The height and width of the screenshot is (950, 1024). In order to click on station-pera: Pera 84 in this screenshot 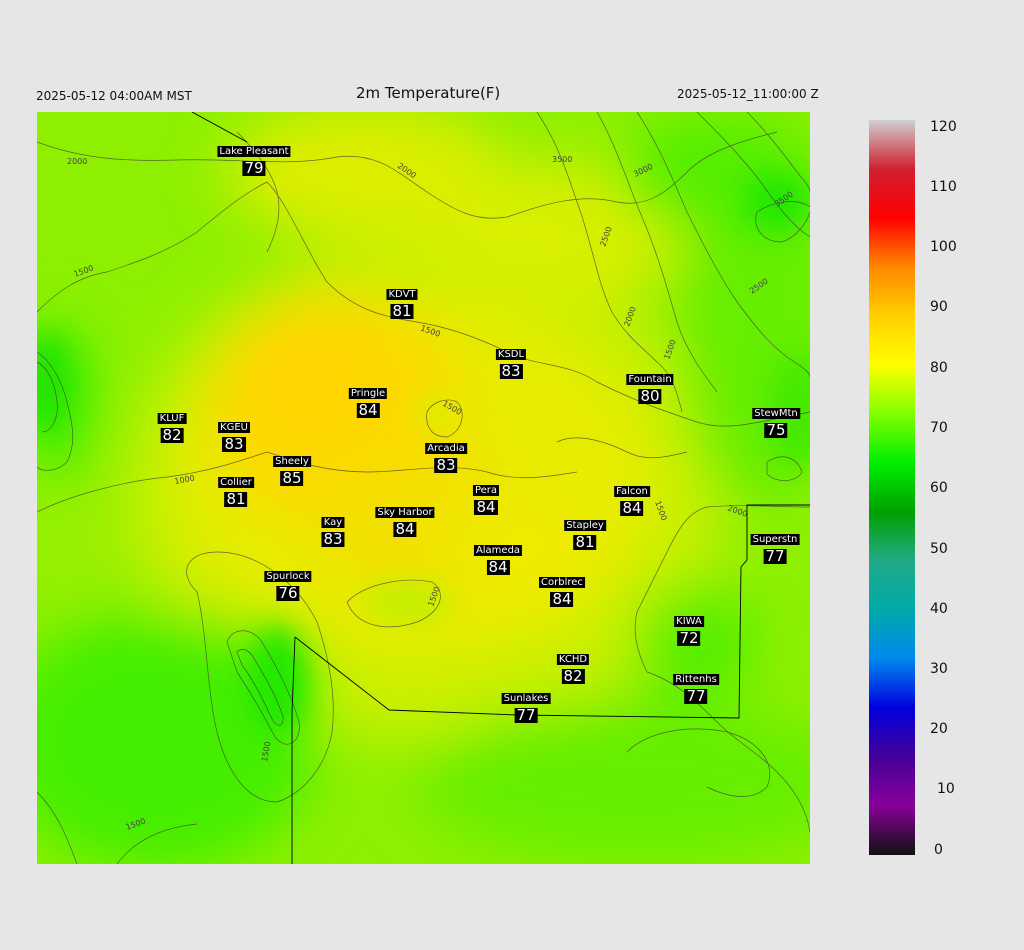, I will do `click(486, 497)`.